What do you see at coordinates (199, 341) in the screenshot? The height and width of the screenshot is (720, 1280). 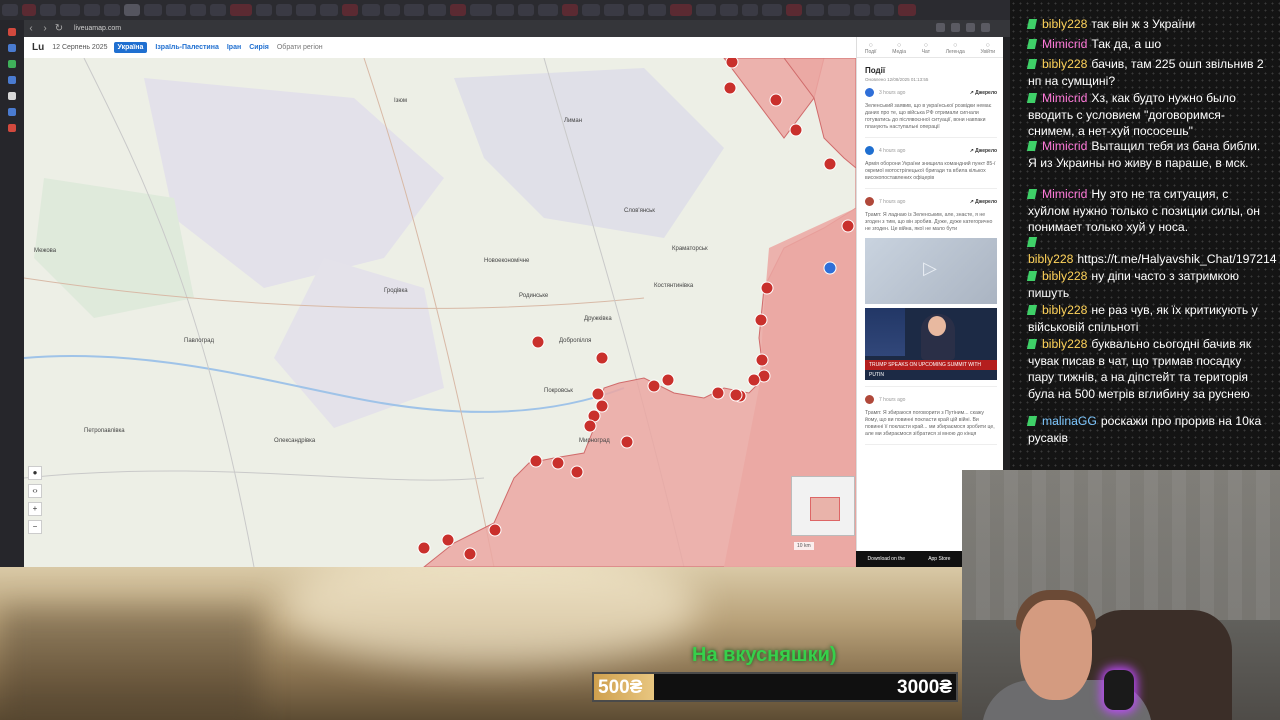 I see `map-place-label: Павлоград` at bounding box center [199, 341].